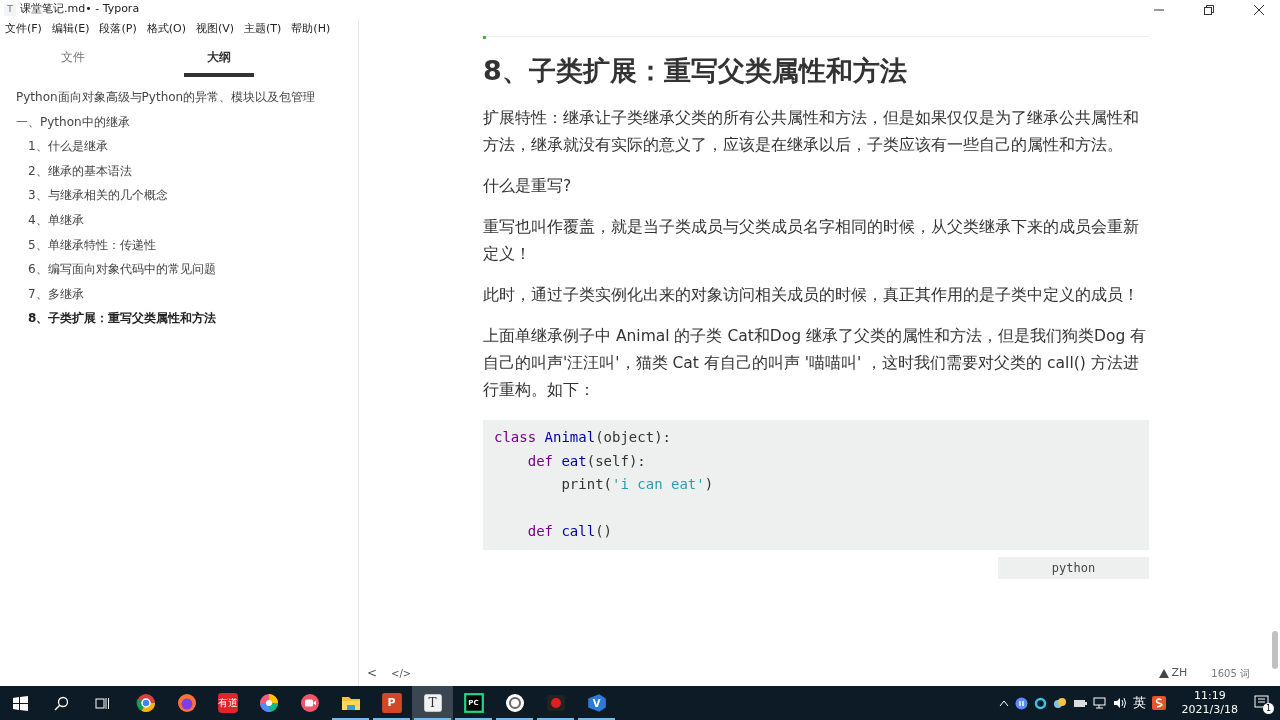 This screenshot has width=1280, height=720. I want to click on input-method-indicator: 英, so click(1139, 703).